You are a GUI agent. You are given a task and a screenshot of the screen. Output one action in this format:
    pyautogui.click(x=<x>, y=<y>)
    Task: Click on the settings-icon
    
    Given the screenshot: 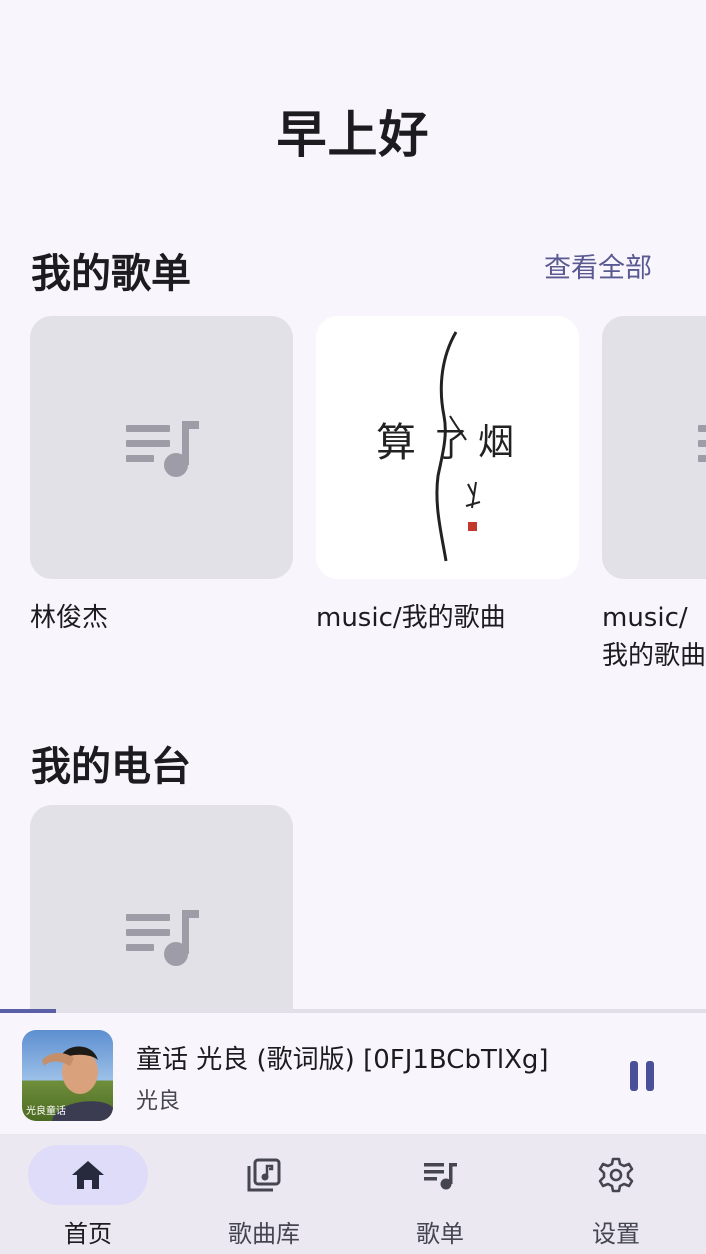 What is the action you would take?
    pyautogui.click(x=616, y=1175)
    